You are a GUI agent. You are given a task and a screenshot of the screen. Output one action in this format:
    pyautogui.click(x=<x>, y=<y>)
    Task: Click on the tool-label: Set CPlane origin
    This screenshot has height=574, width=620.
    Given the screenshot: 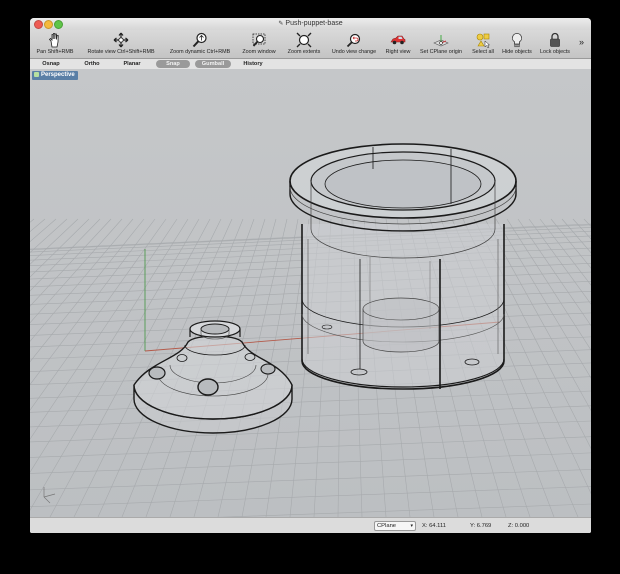 What is the action you would take?
    pyautogui.click(x=441, y=52)
    